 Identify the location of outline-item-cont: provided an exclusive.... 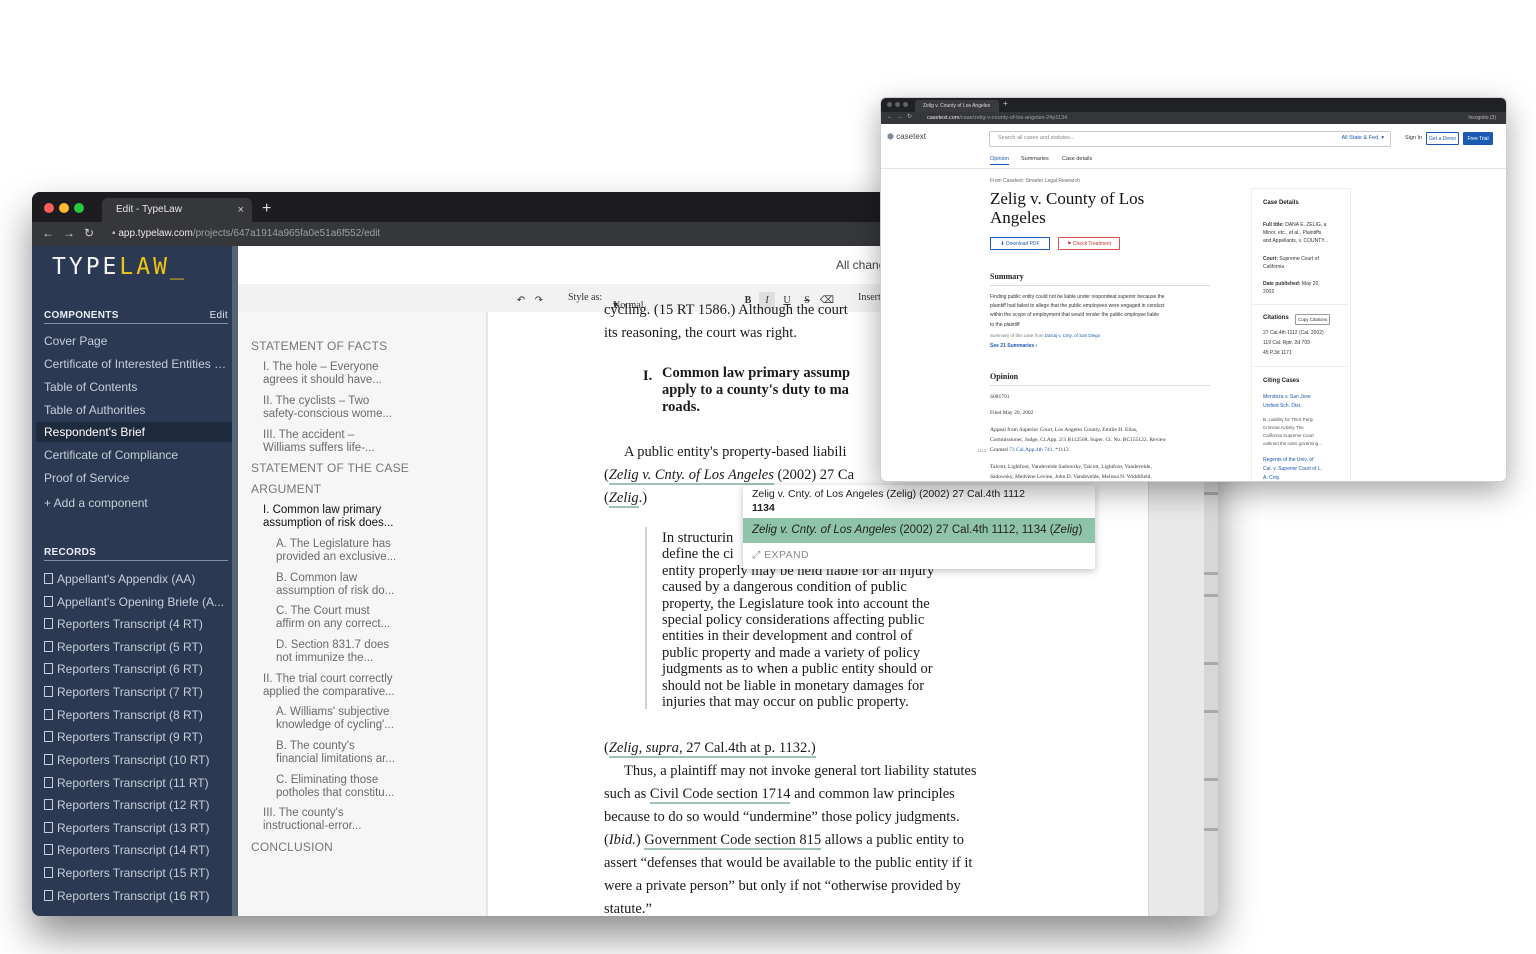
(336, 557).